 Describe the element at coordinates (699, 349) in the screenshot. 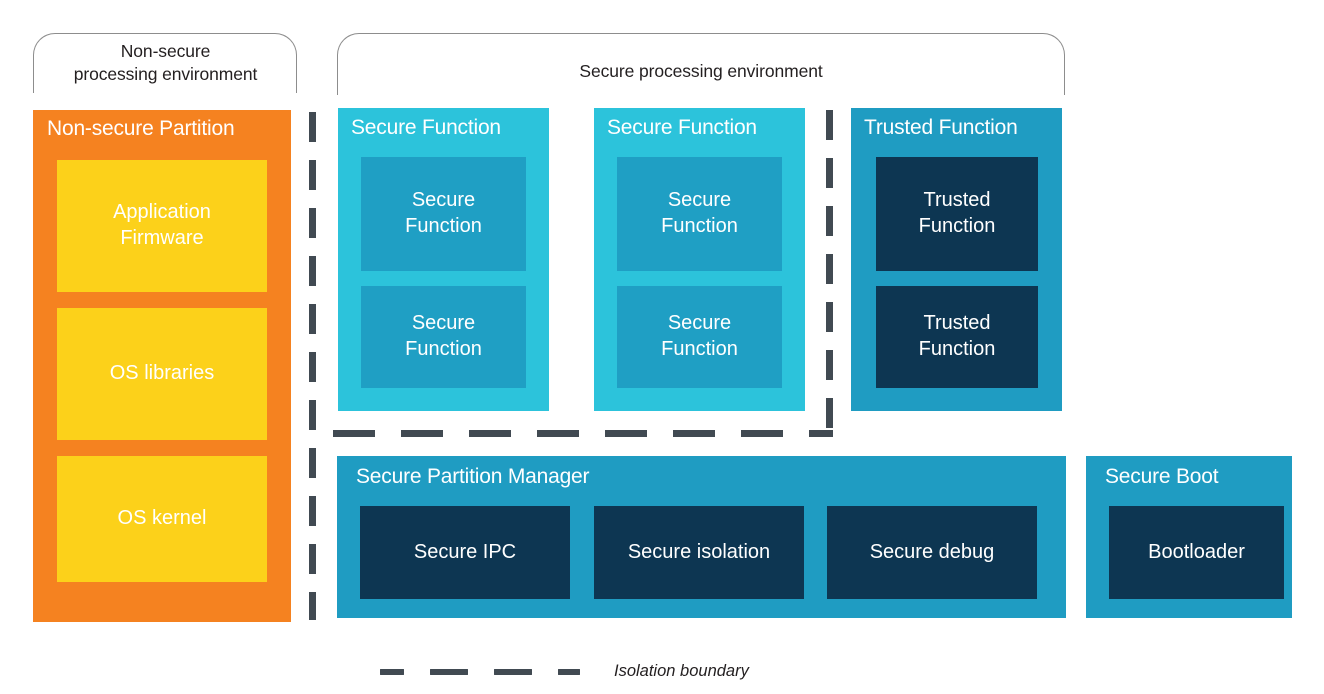

I see `secure-function-2-item-2-line2: Function` at that location.